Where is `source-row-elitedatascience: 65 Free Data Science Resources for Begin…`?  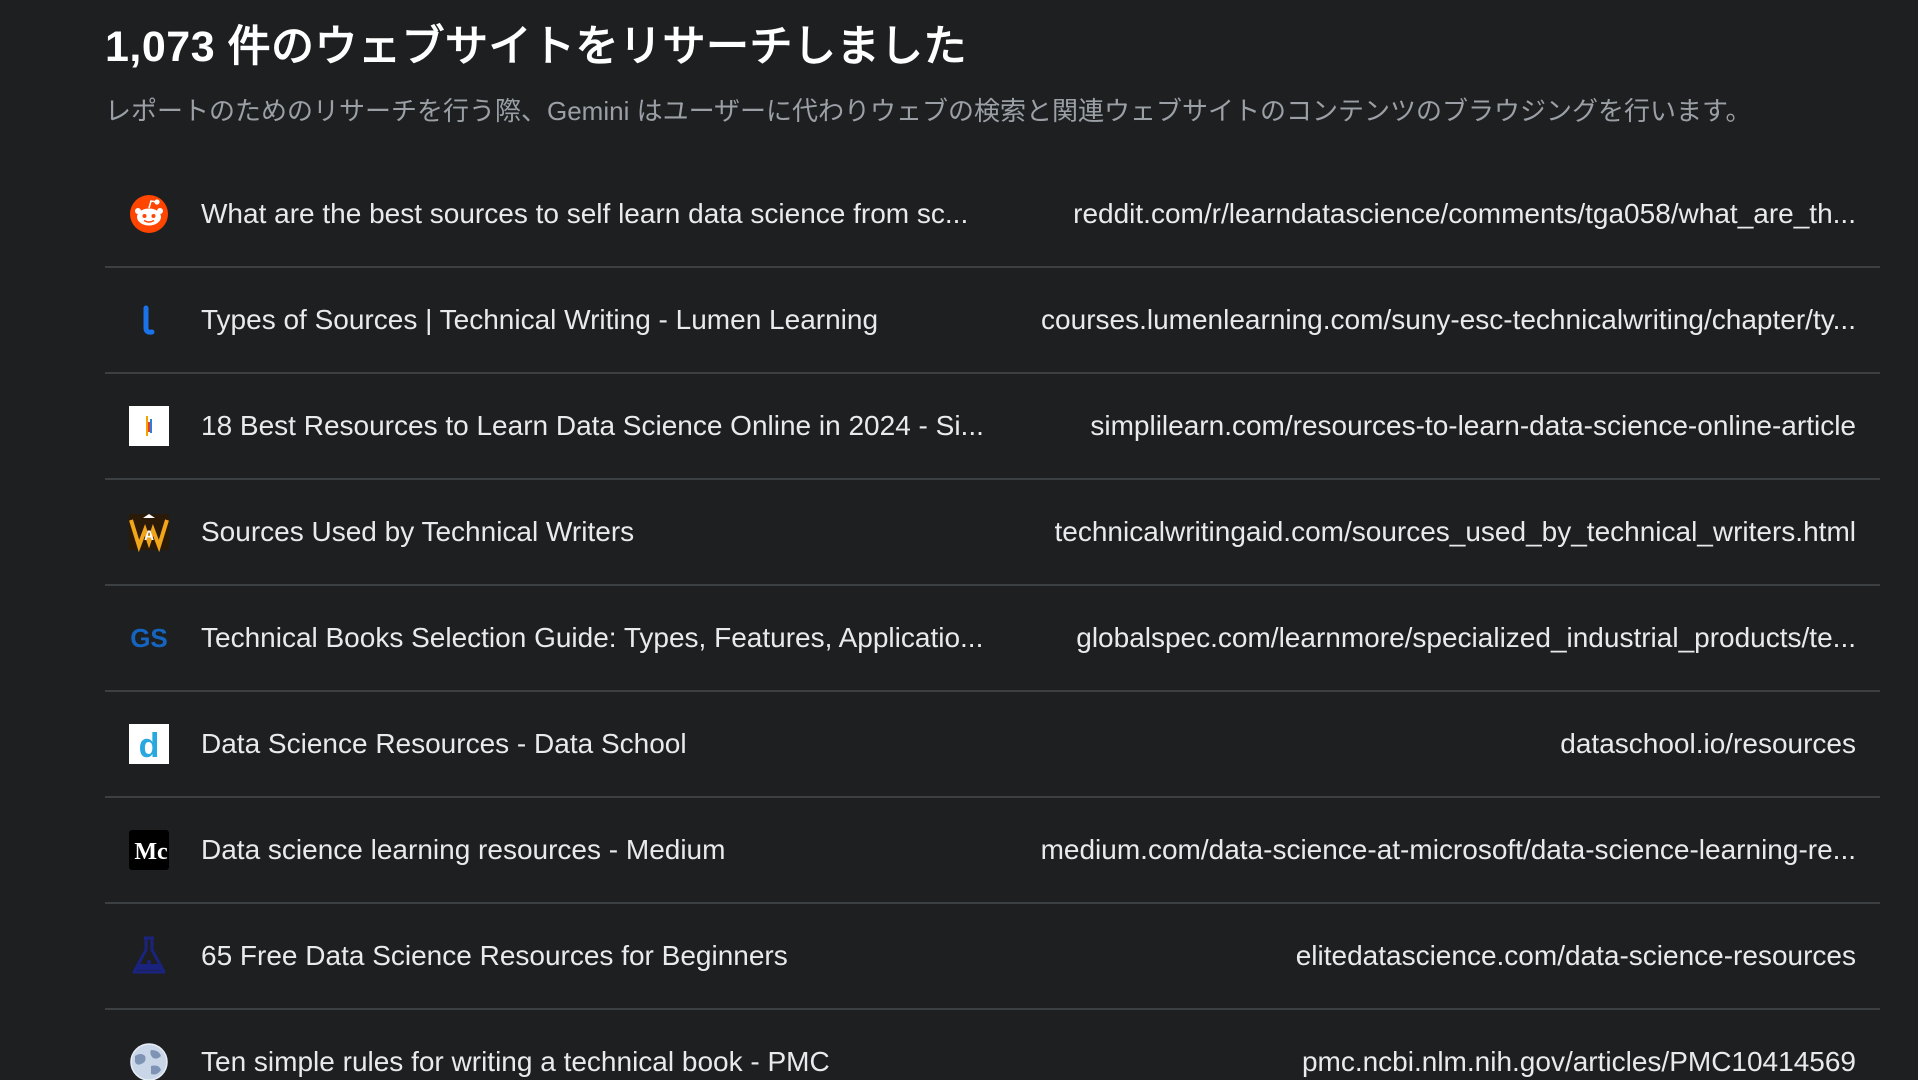
source-row-elitedatascience: 65 Free Data Science Resources for Begin… is located at coordinates (992, 957).